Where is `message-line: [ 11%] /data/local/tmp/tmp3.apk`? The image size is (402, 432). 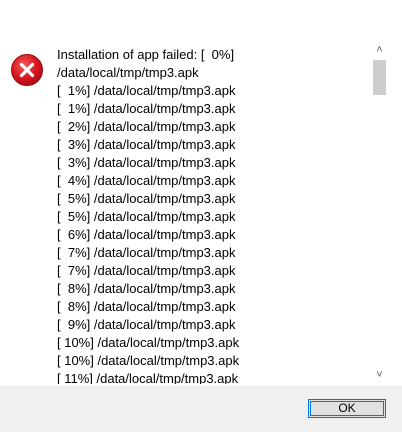
message-line: [ 11%] /data/local/tmp/tmp3.apk is located at coordinates (148, 377).